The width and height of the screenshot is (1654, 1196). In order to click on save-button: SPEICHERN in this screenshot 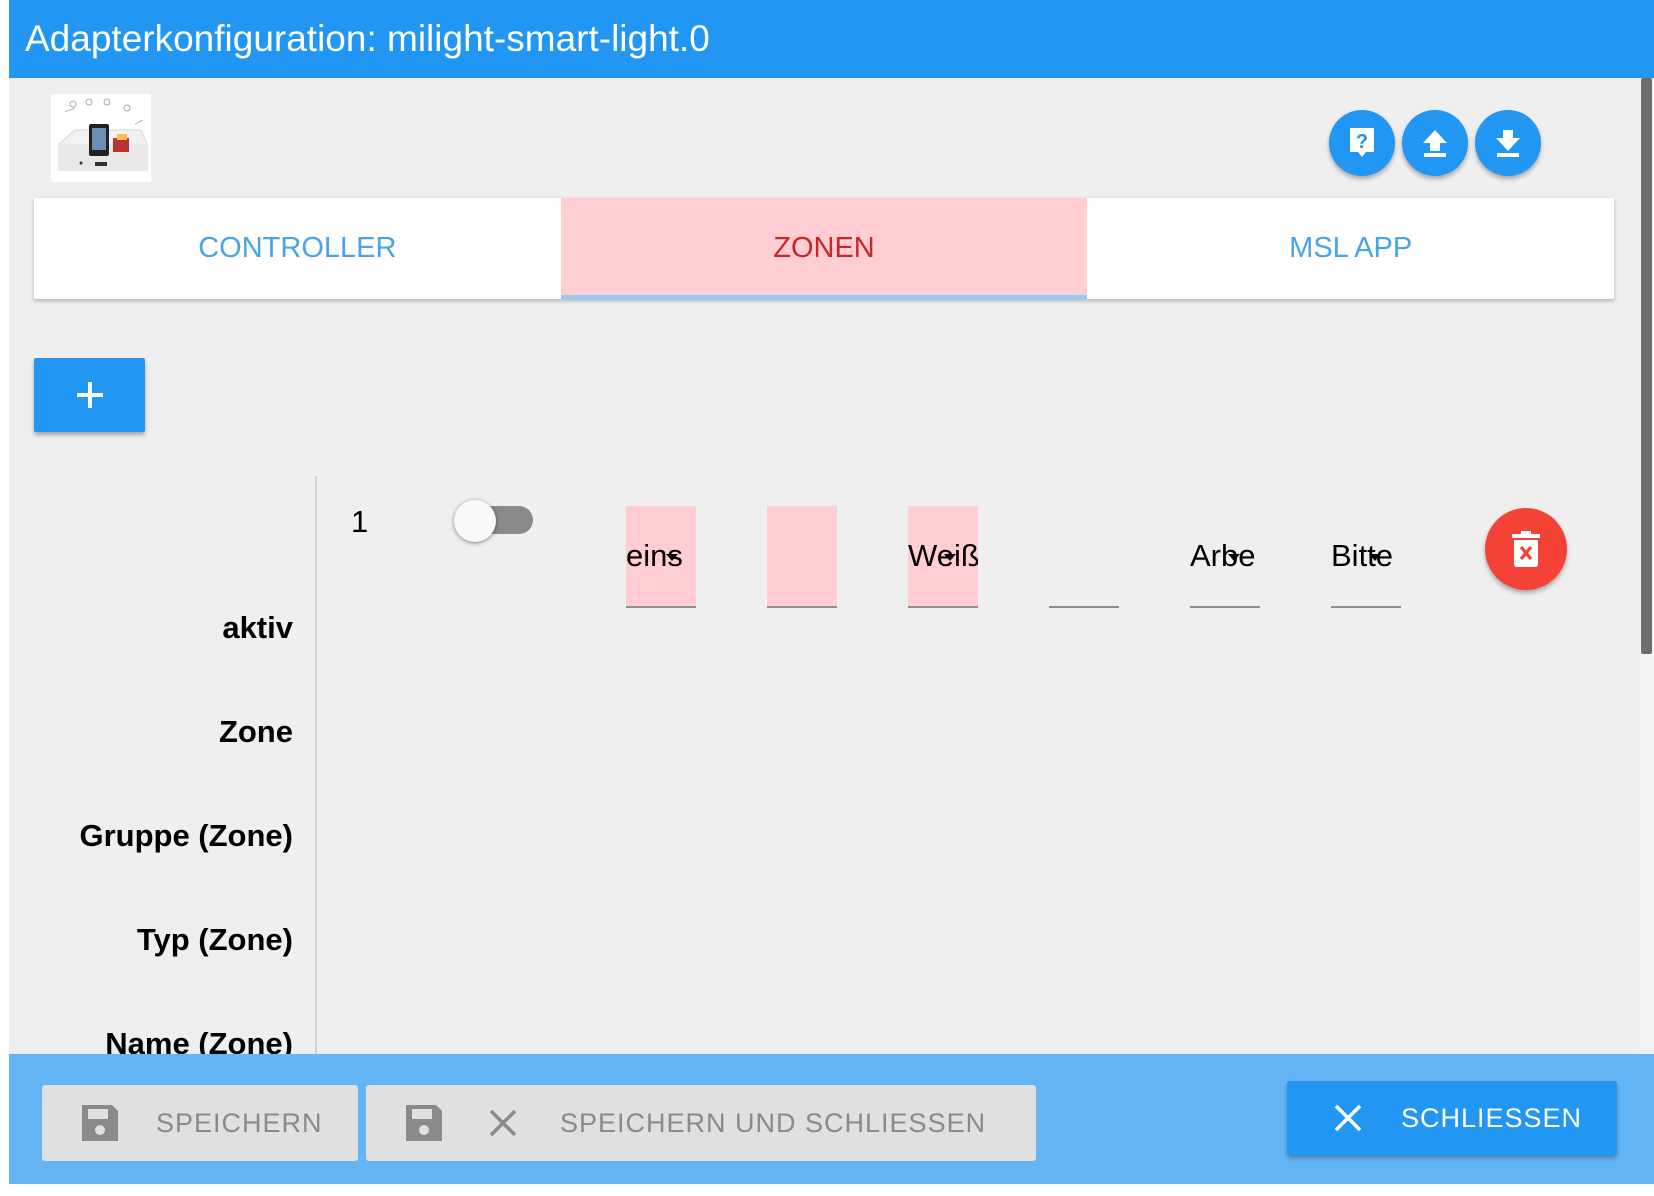, I will do `click(200, 1123)`.